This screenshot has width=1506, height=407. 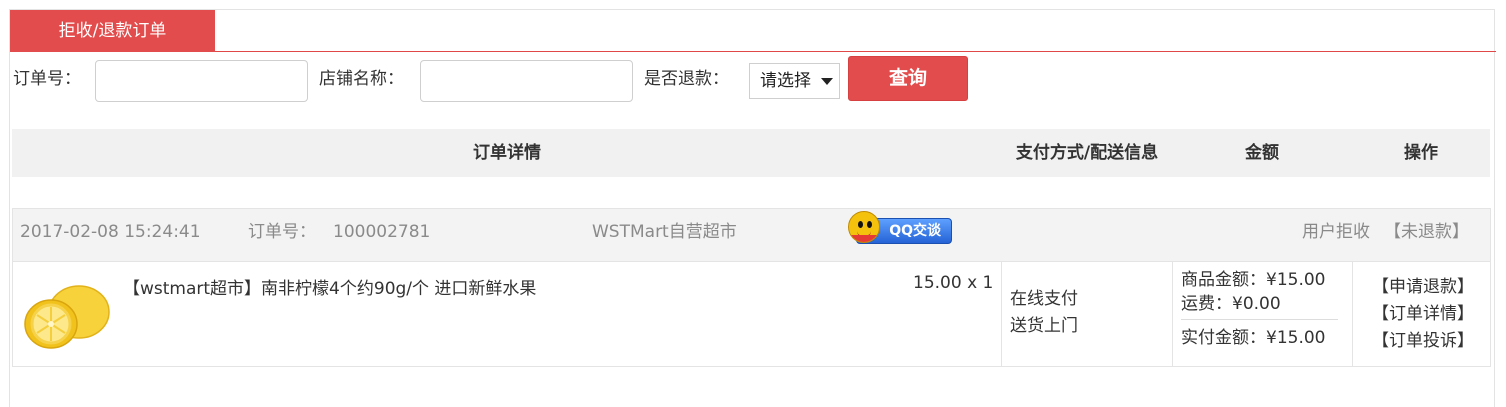 I want to click on tab-refund-orders: 拒收/退款订单, so click(x=112, y=31).